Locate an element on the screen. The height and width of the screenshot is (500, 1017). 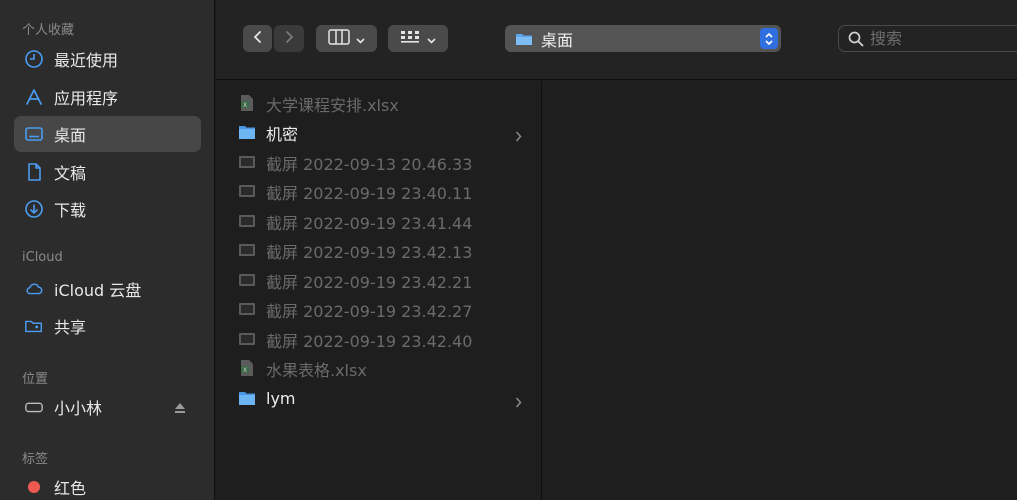
forward-button is located at coordinates (289, 38).